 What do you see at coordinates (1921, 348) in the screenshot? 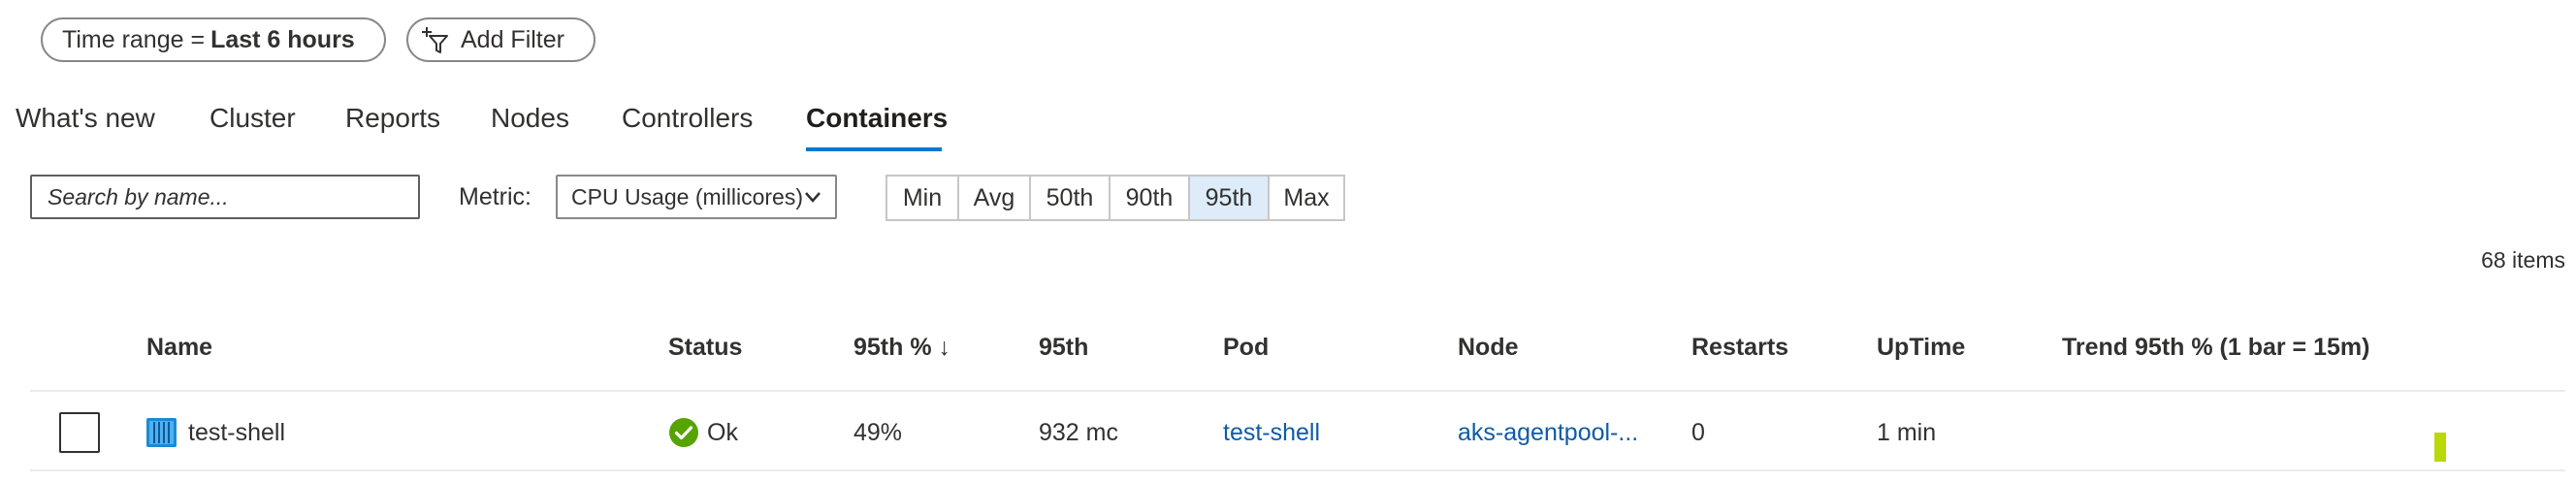
I see `column-header-uptime: UpTime` at bounding box center [1921, 348].